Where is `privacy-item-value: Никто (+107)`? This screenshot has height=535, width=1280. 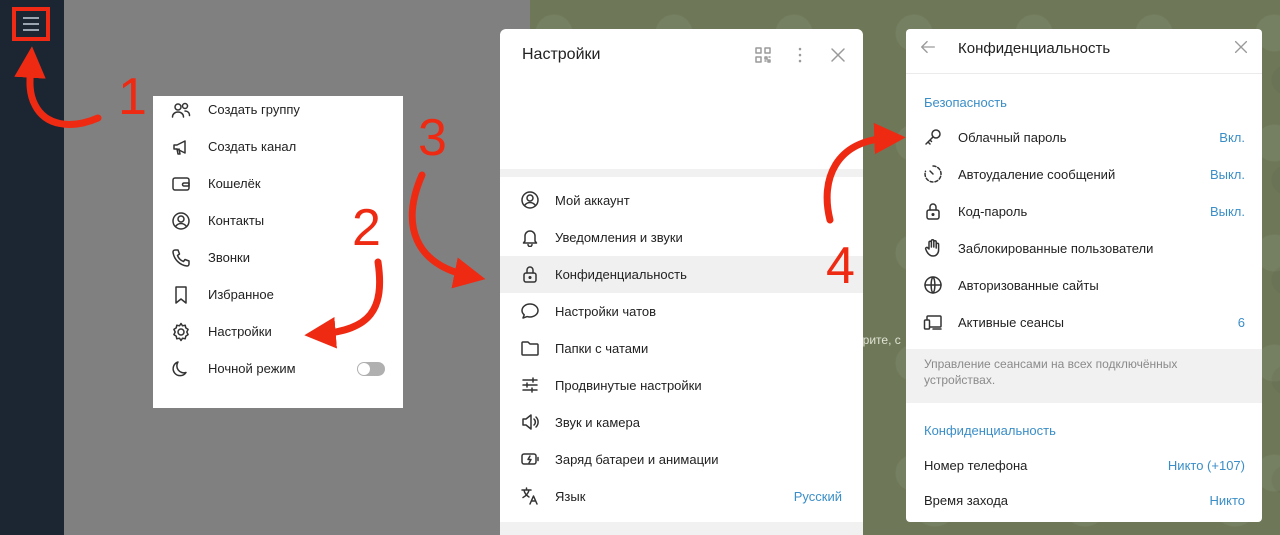 privacy-item-value: Никто (+107) is located at coordinates (1206, 465).